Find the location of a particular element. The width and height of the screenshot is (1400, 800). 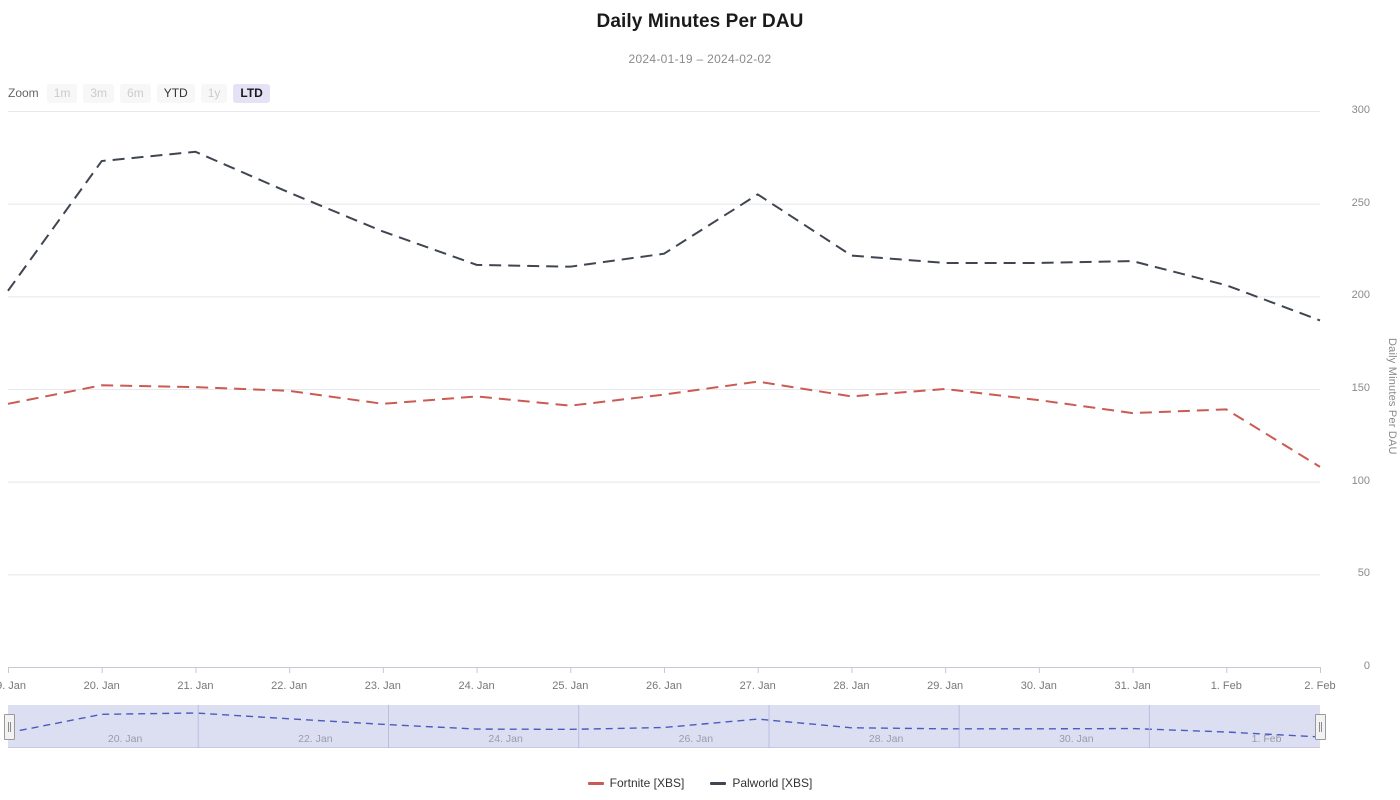

navigator-handle-right is located at coordinates (1320, 727).